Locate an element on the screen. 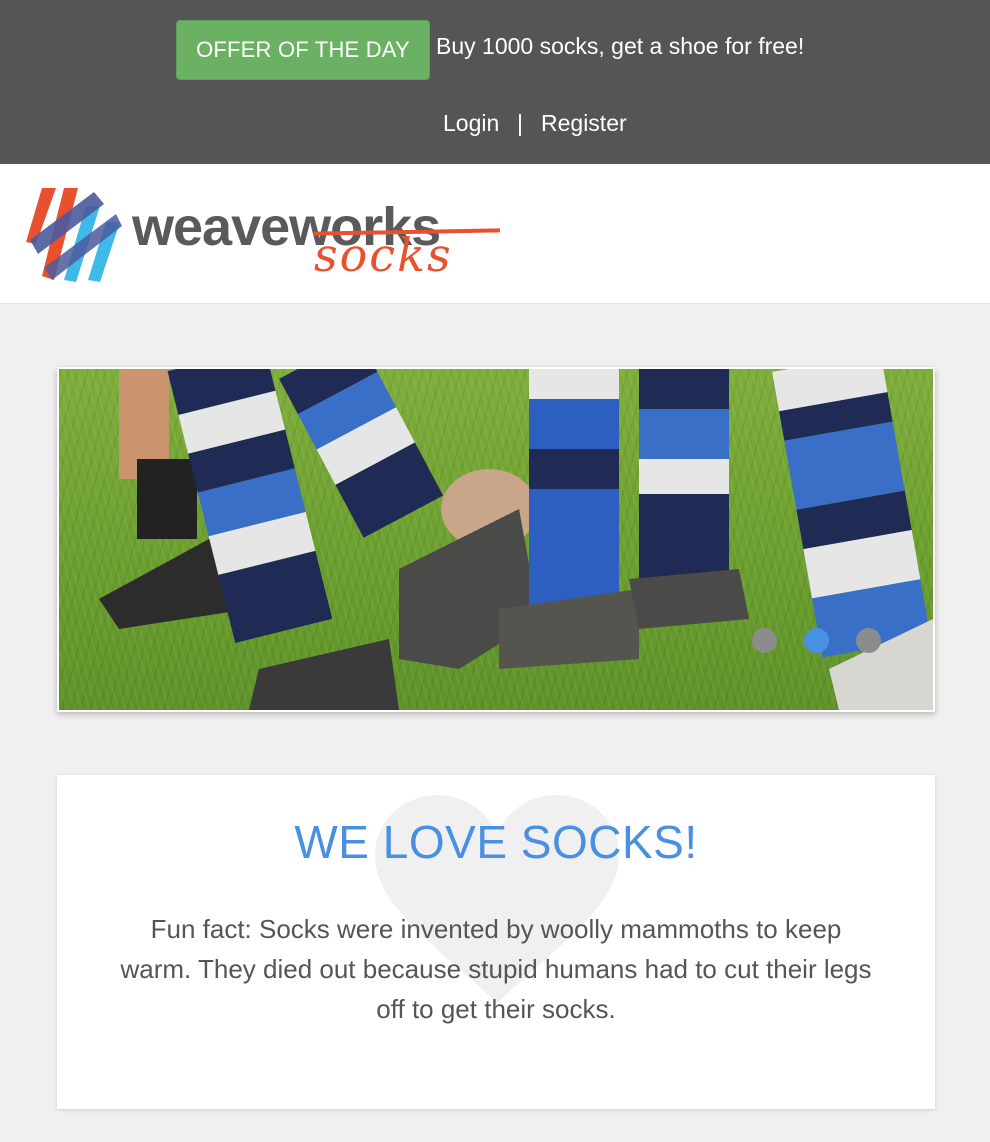 The width and height of the screenshot is (990, 1142). register-link: Register is located at coordinates (584, 123).